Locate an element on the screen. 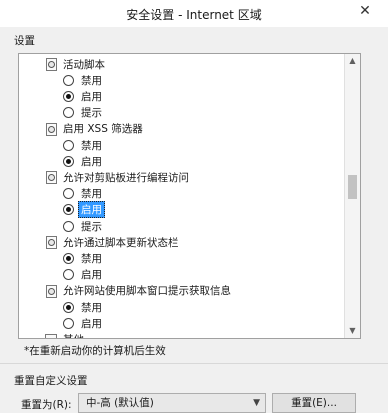  close-icon: ✕ is located at coordinates (365, 11).